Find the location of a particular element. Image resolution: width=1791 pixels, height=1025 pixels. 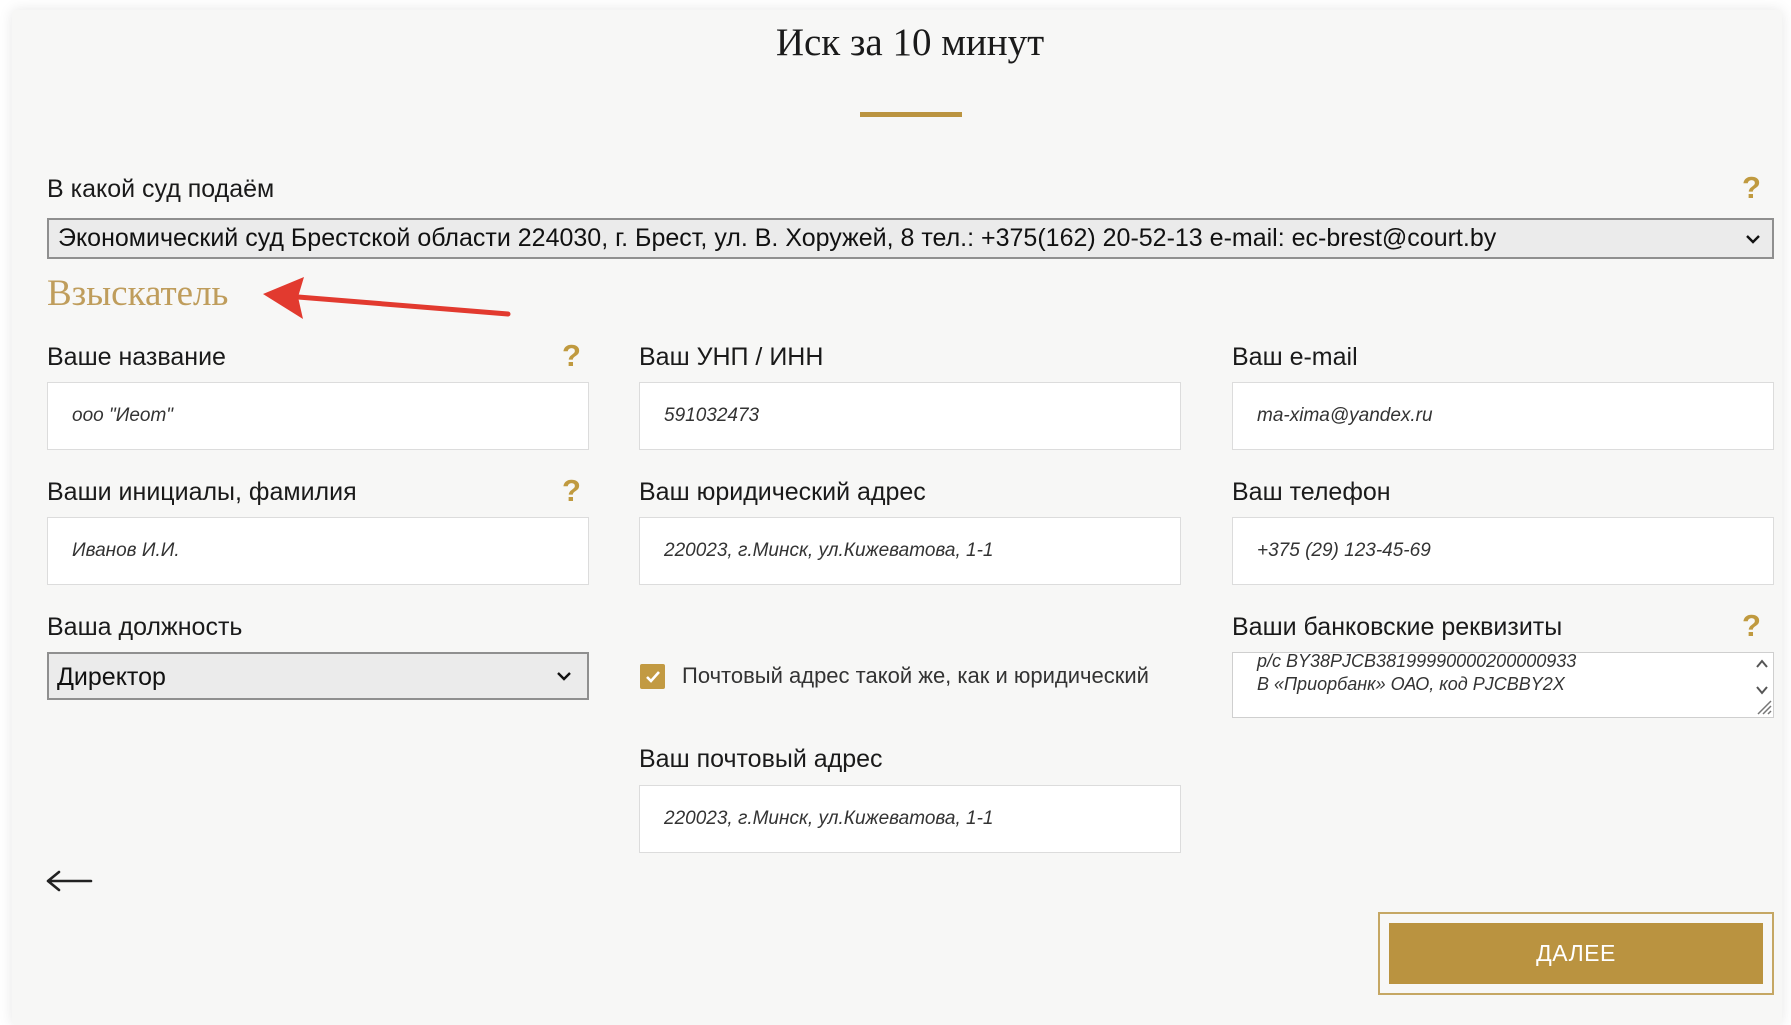

bank-help-icon: ? is located at coordinates (1751, 626).